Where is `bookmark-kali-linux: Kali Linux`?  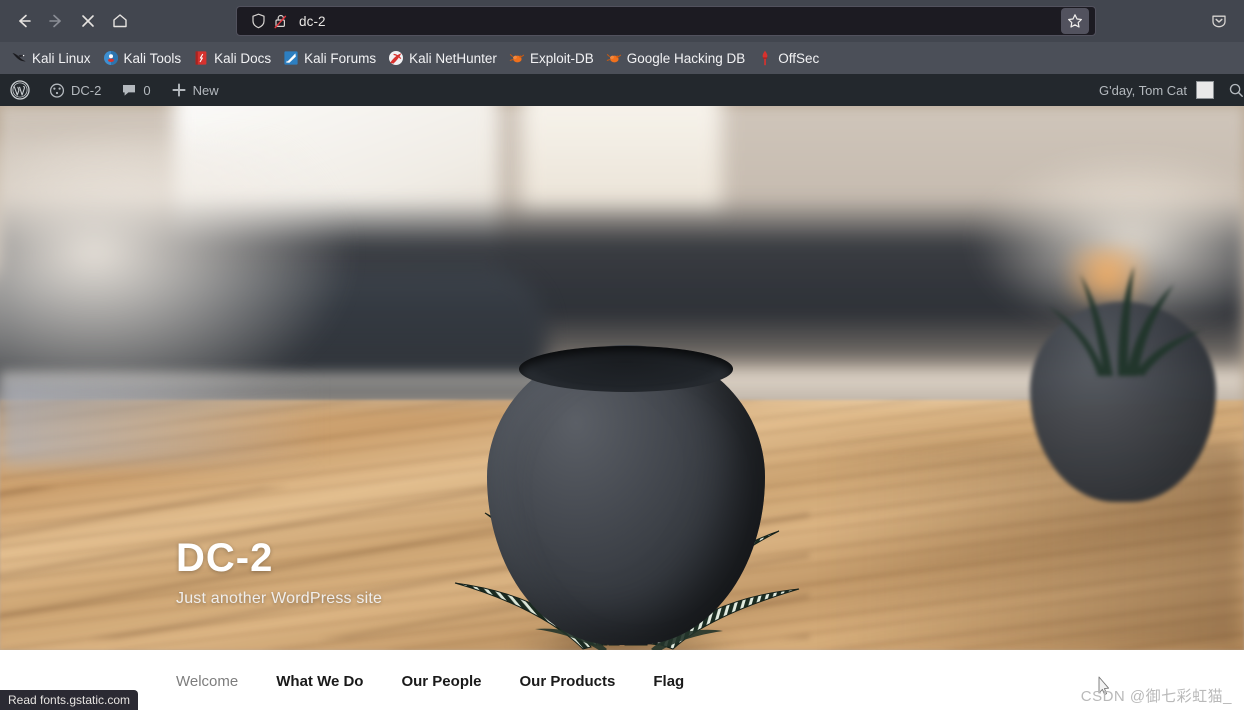 bookmark-kali-linux: Kali Linux is located at coordinates (52, 58).